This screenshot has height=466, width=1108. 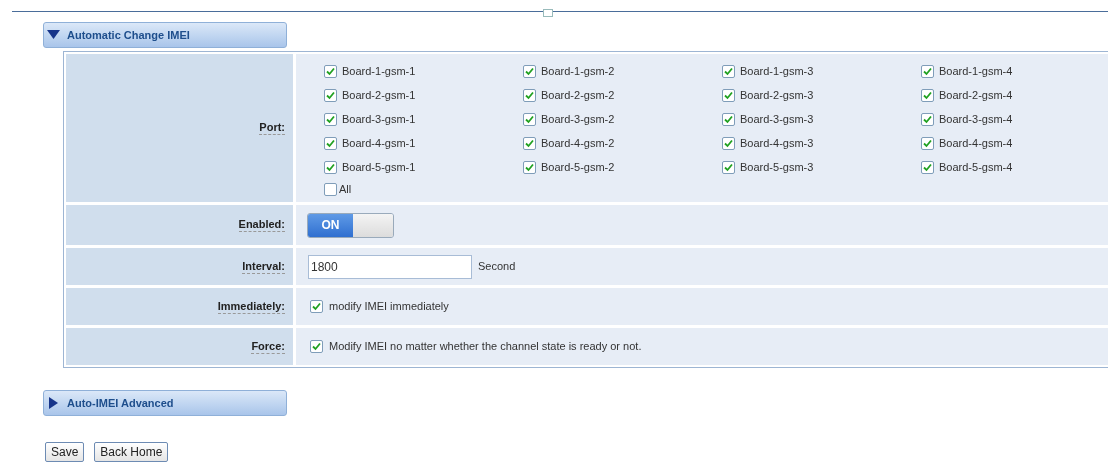 What do you see at coordinates (497, 267) in the screenshot?
I see `unit-label: Second` at bounding box center [497, 267].